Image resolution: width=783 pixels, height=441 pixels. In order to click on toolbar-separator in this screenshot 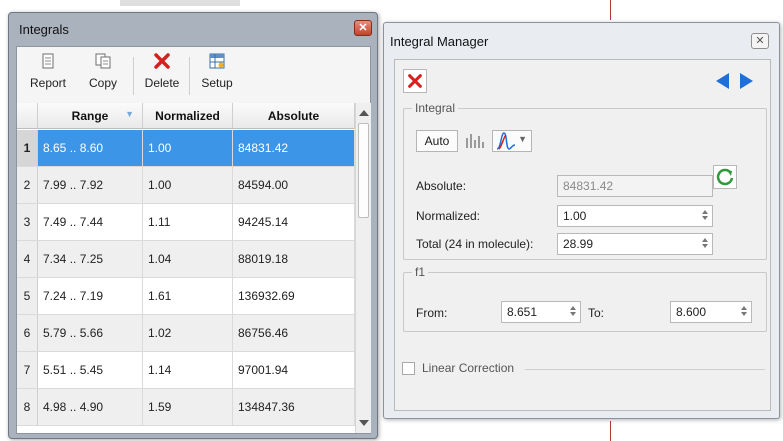, I will do `click(189, 76)`.